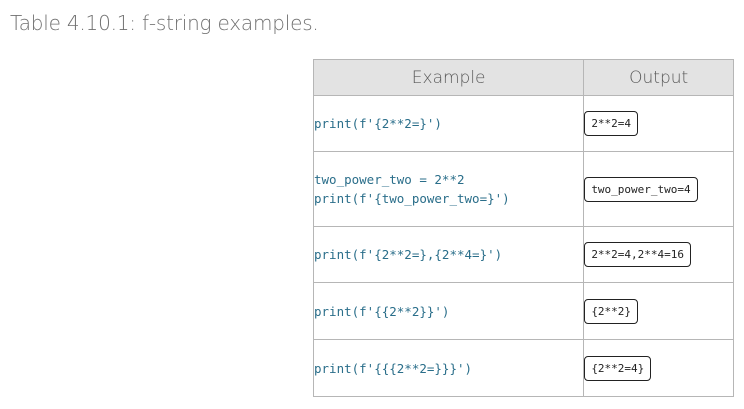 The height and width of the screenshot is (409, 744). I want to click on output-cell: {2**2=4}, so click(658, 368).